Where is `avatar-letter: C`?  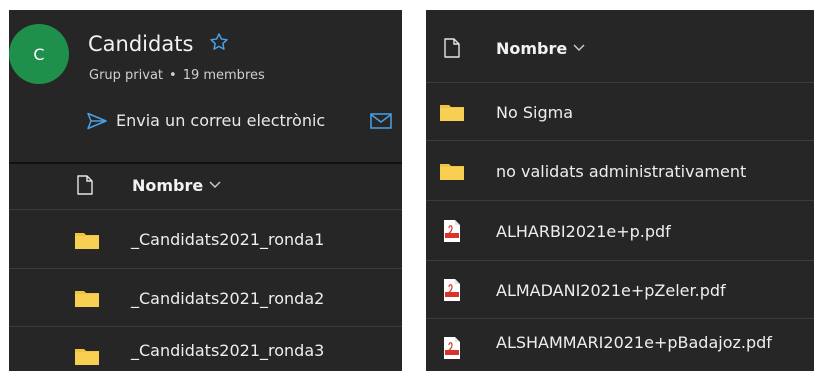 avatar-letter: C is located at coordinates (39, 54).